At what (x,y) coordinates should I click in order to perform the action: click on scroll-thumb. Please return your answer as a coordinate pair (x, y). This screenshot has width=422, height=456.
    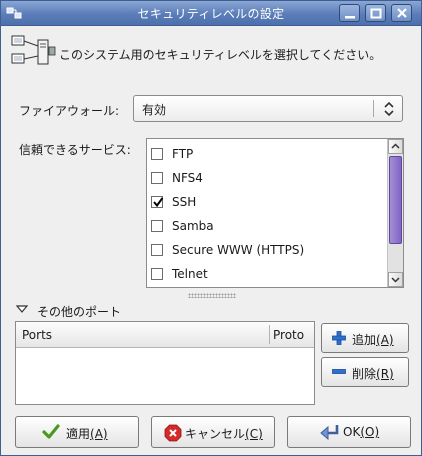
    Looking at the image, I should click on (395, 200).